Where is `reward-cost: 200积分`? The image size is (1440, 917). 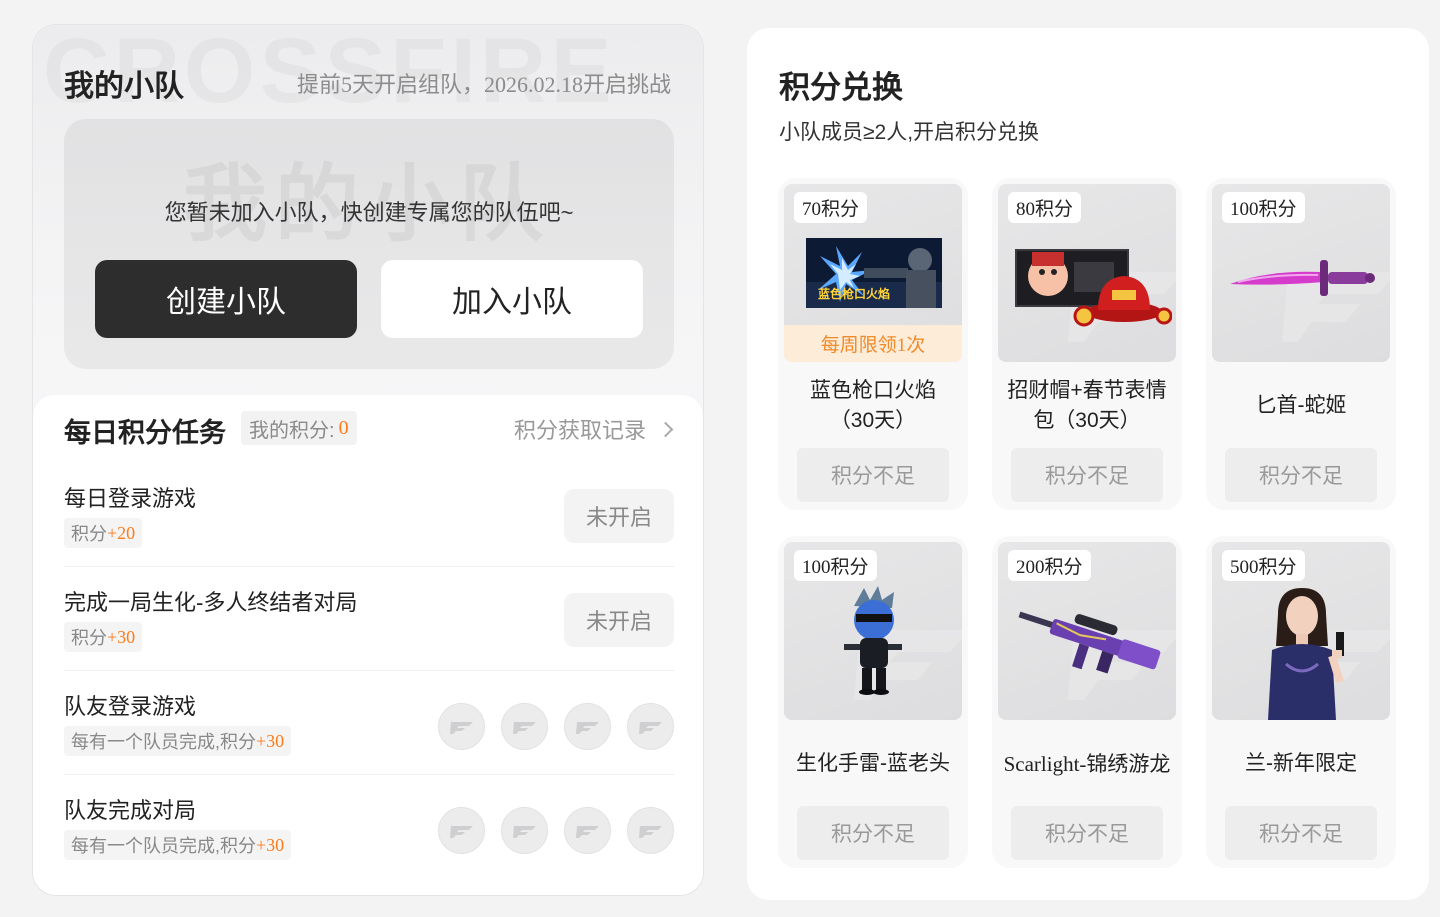 reward-cost: 200积分 is located at coordinates (1049, 565).